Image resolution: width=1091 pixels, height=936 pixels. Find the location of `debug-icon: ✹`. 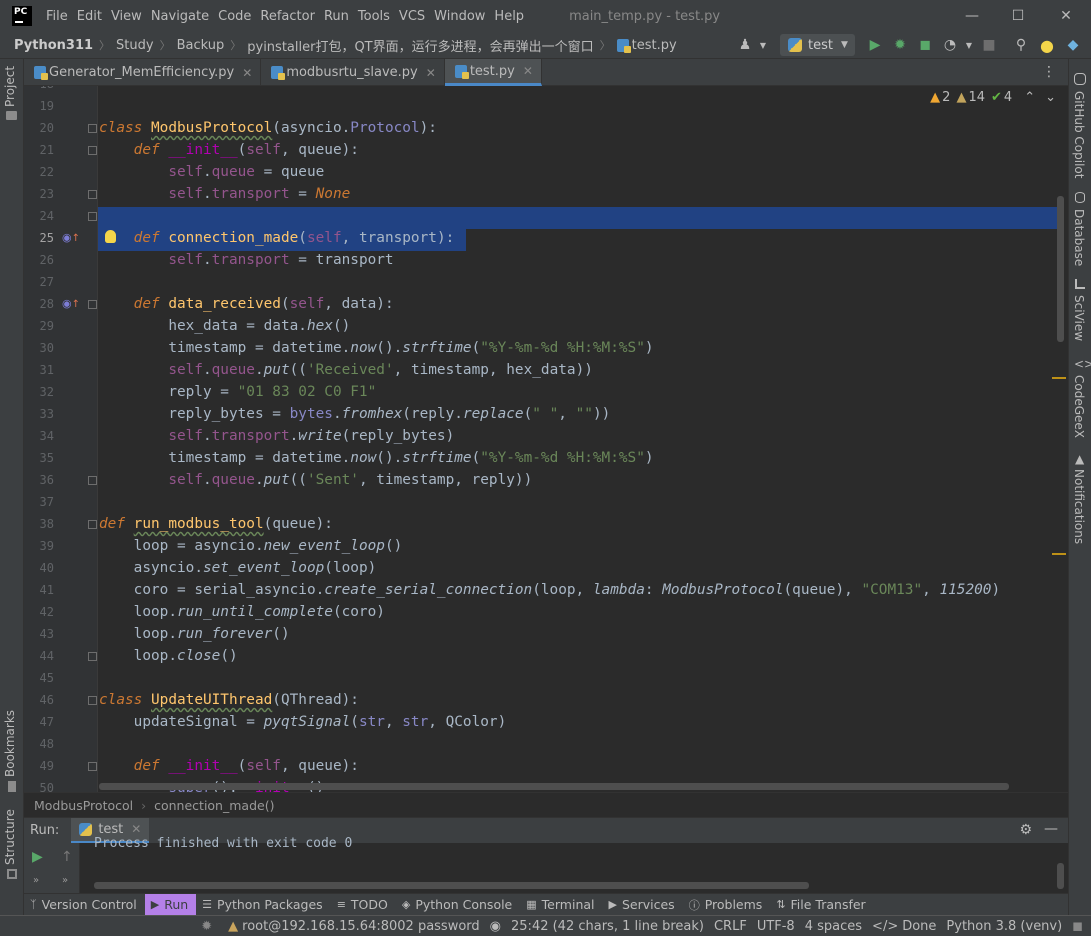

debug-icon: ✹ is located at coordinates (900, 45).